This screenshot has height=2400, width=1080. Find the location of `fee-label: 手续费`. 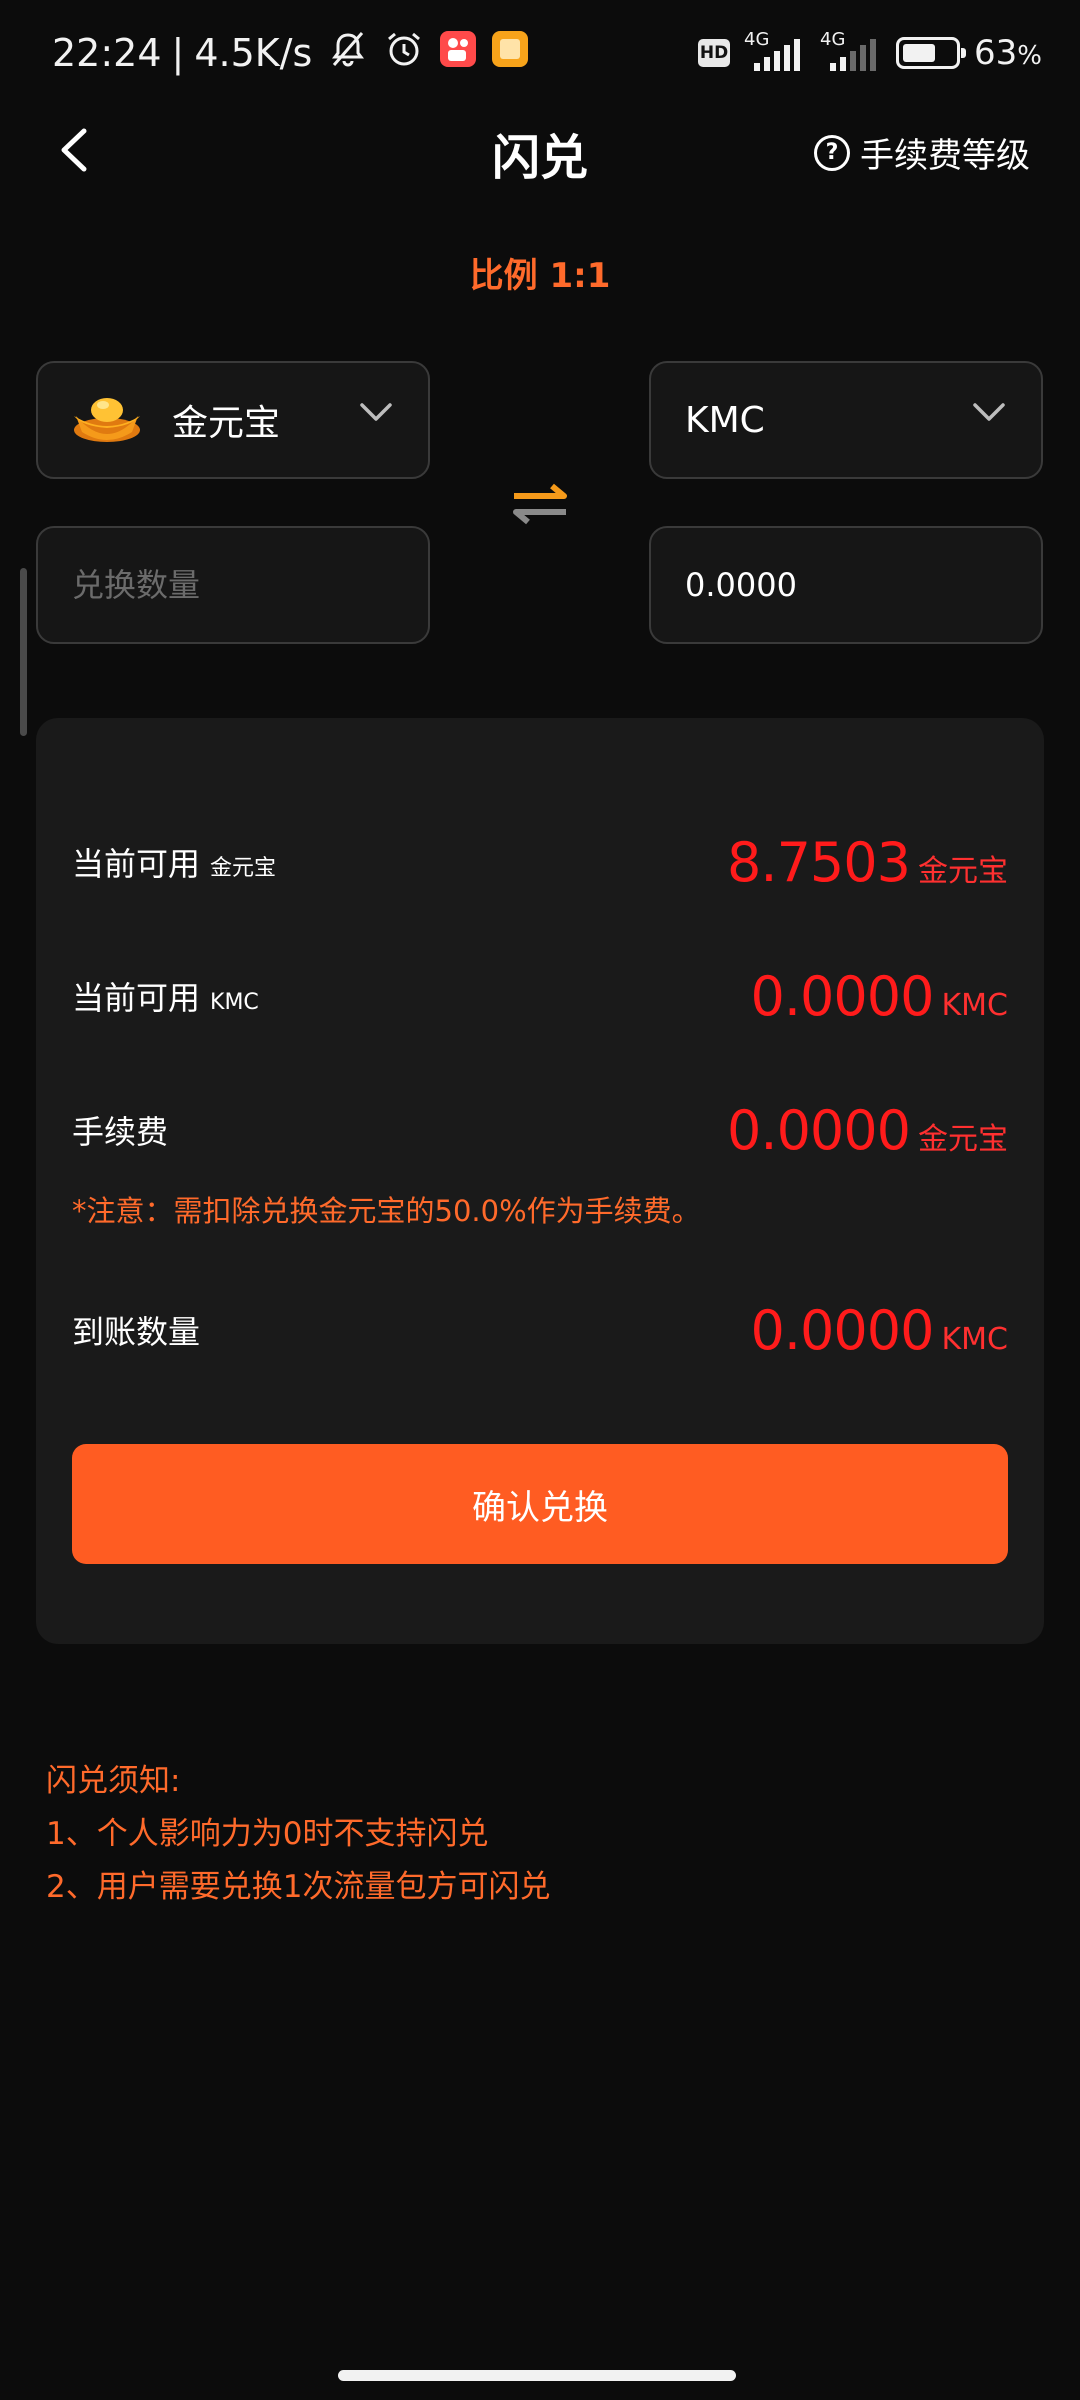

fee-label: 手续费 is located at coordinates (120, 1132).